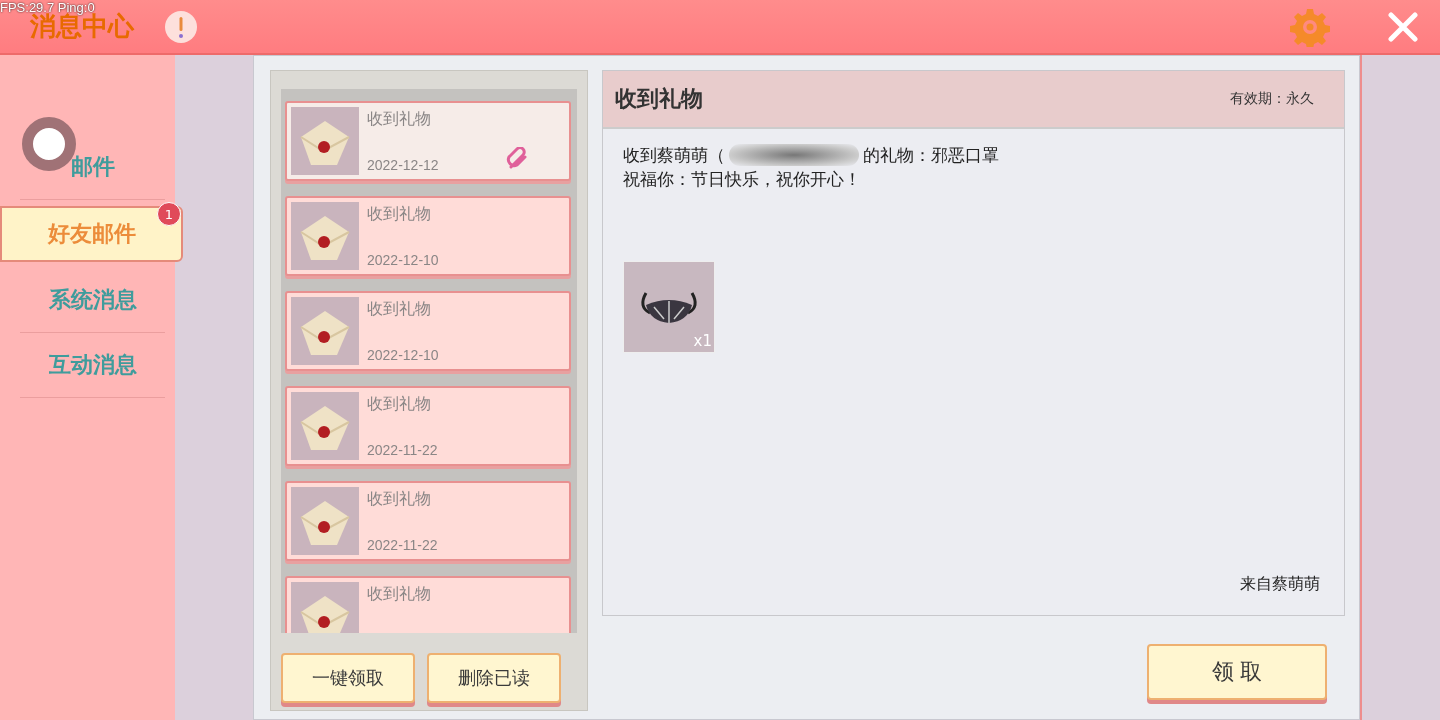  Describe the element at coordinates (742, 179) in the screenshot. I see `message-text: 祝福你：节日快乐，祝你开心！` at that location.